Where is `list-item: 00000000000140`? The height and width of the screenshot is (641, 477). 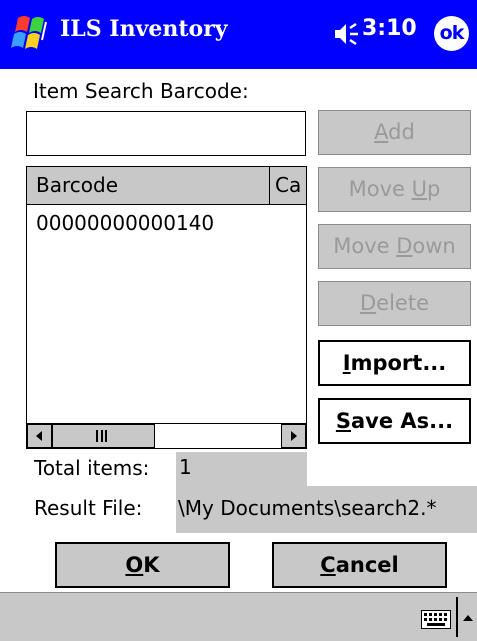
list-item: 00000000000140 is located at coordinates (166, 223).